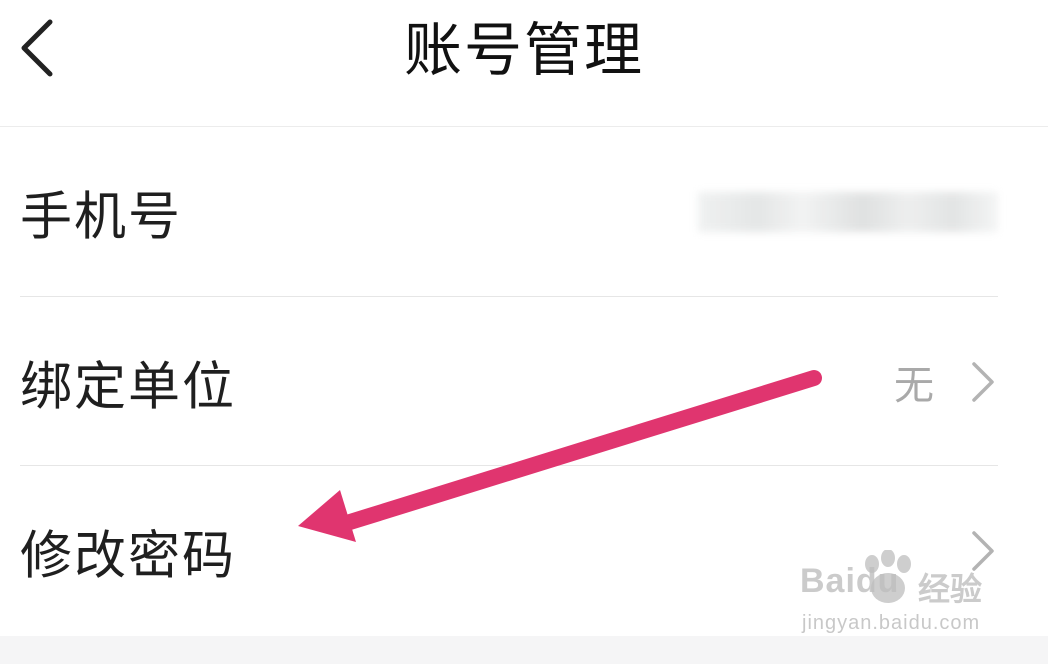 The height and width of the screenshot is (664, 1048). Describe the element at coordinates (128, 387) in the screenshot. I see `row-label: 绑定单位` at that location.